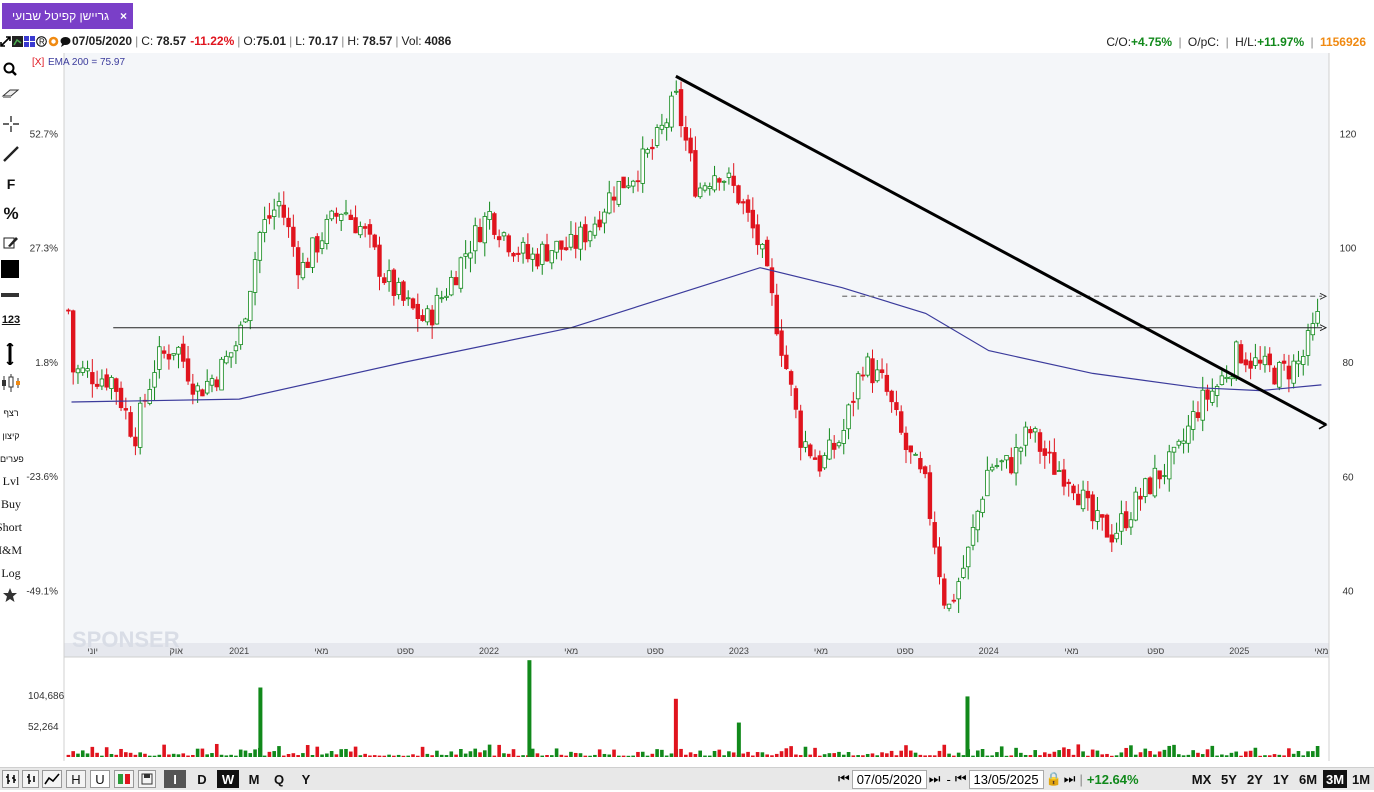 The image size is (1374, 792). Describe the element at coordinates (11, 527) in the screenshot. I see `tool-short: Short` at that location.